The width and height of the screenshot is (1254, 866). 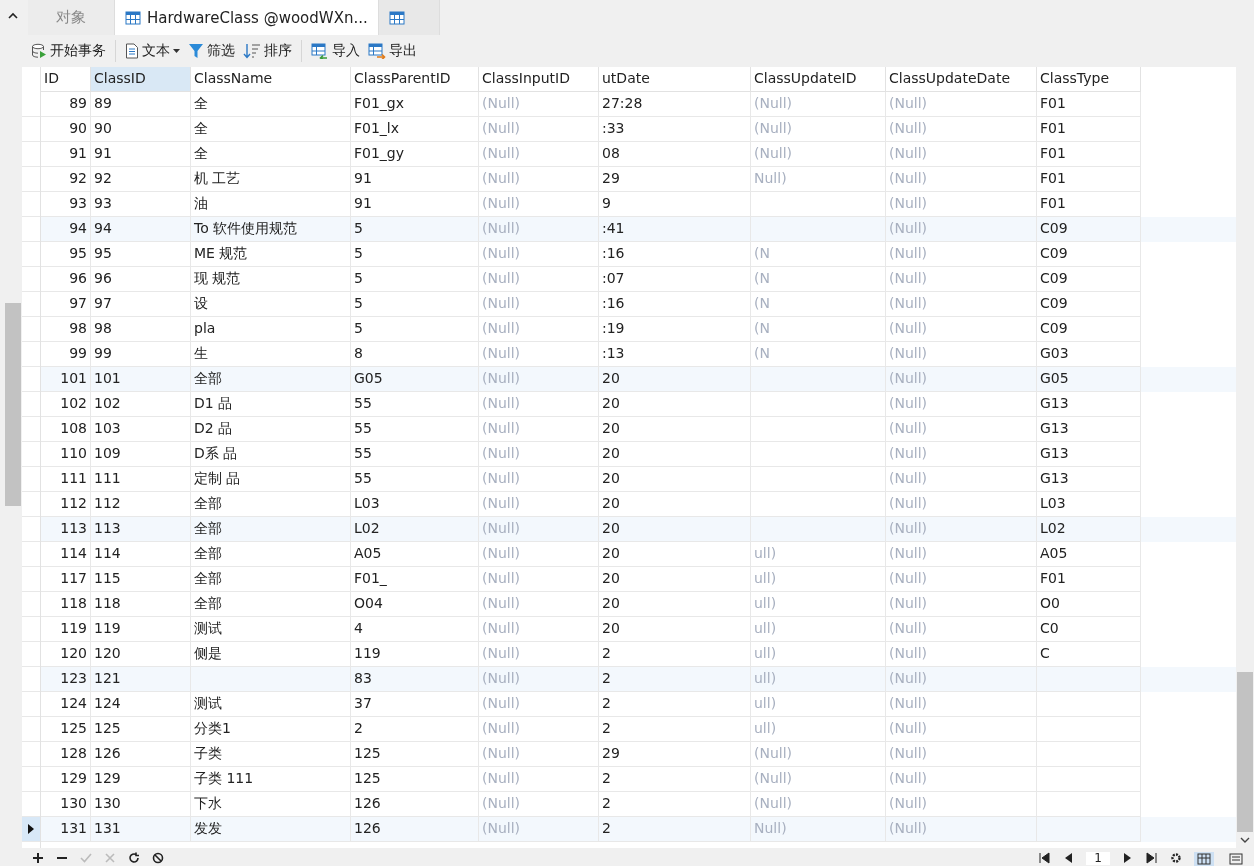 I want to click on last-page-icon, so click(x=1152, y=858).